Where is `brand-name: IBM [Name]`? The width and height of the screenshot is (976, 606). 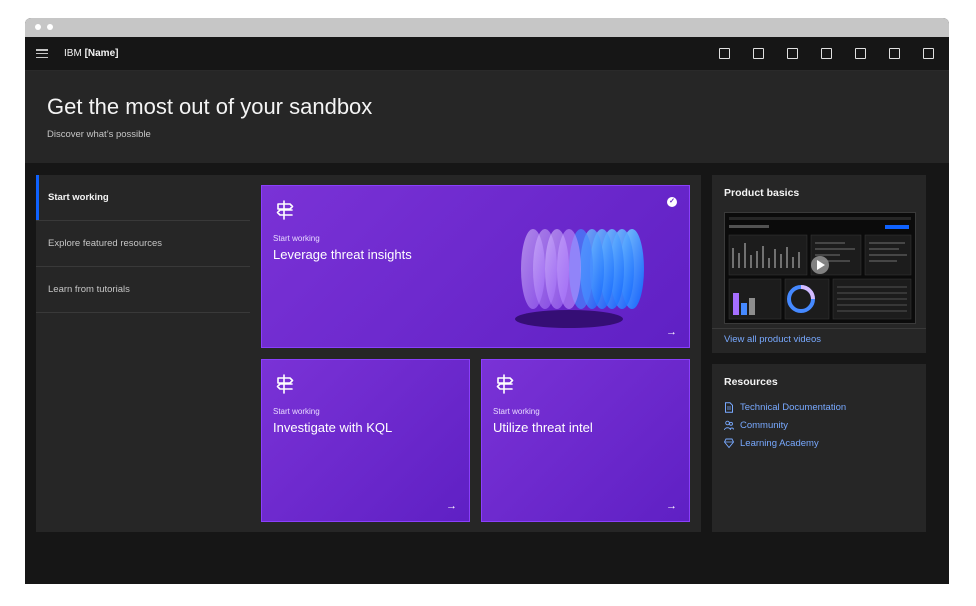
brand-name: IBM [Name] is located at coordinates (91, 53).